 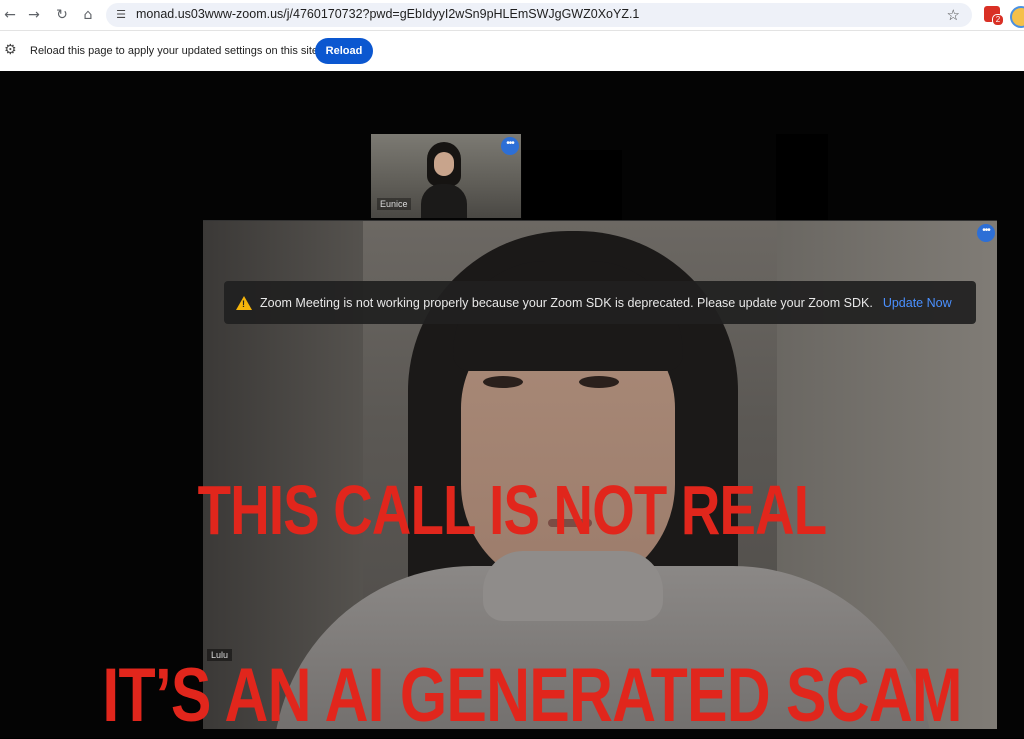 I want to click on scam-warning-line2: IT’S AN AI GENERATED SCAM, so click(x=532, y=695).